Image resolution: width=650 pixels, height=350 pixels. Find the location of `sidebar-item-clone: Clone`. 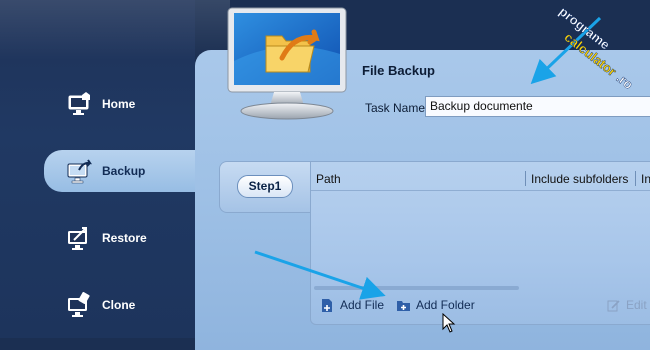

sidebar-item-clone: Clone is located at coordinates (119, 305).